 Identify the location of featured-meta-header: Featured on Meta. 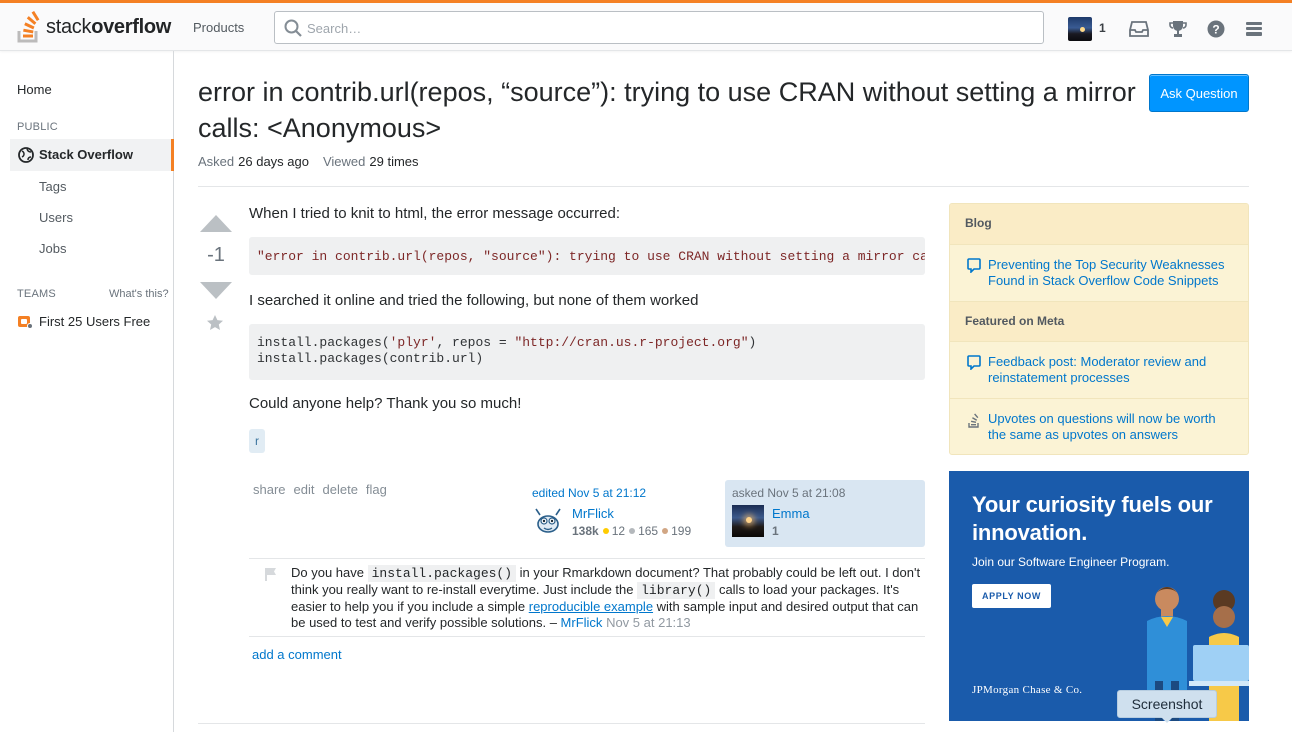
(1099, 321).